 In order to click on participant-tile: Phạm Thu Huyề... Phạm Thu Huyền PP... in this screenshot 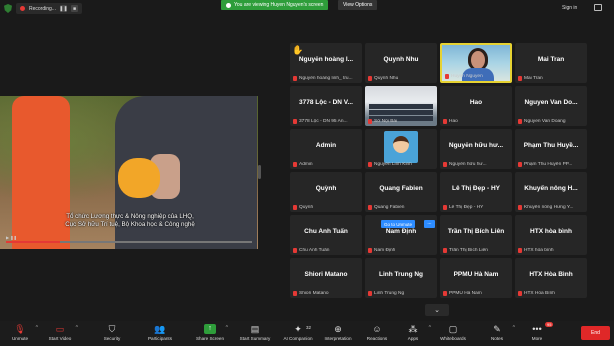, I will do `click(551, 149)`.